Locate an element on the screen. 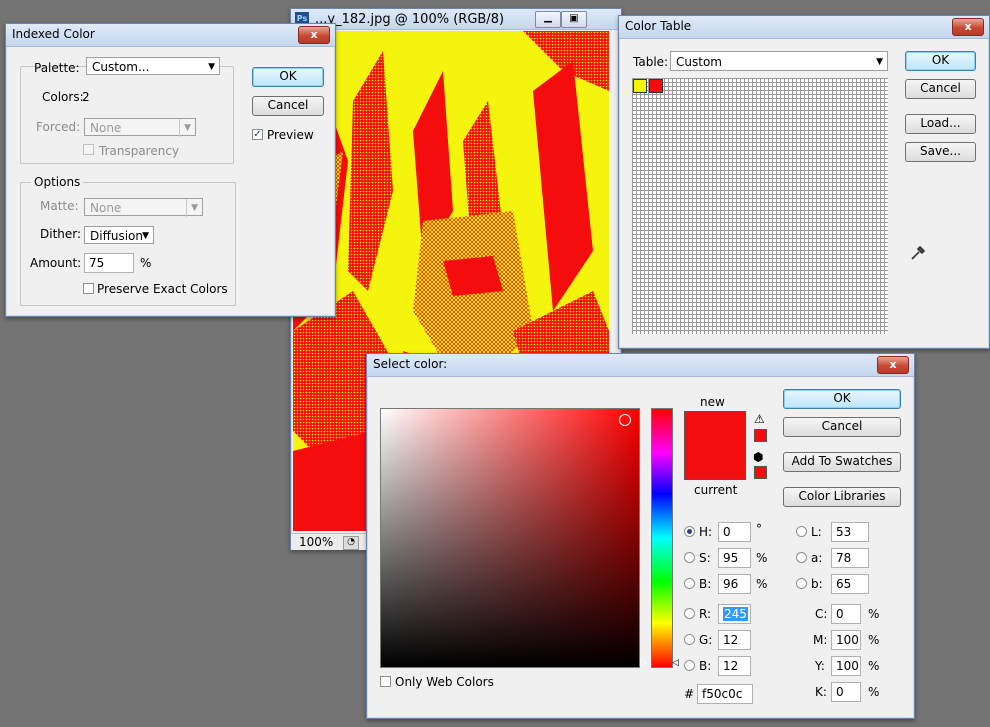 The width and height of the screenshot is (990, 727). g-input: 12 is located at coordinates (734, 640).